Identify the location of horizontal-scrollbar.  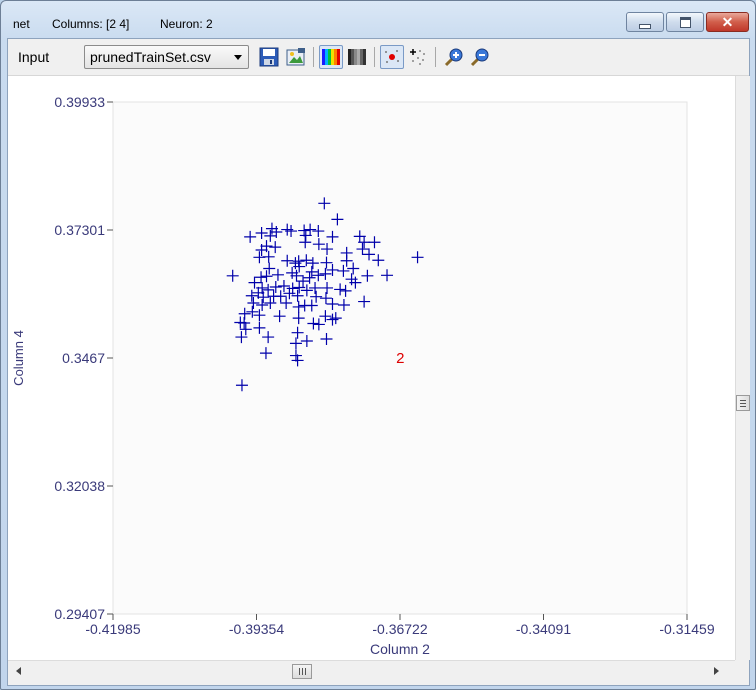
(371, 672).